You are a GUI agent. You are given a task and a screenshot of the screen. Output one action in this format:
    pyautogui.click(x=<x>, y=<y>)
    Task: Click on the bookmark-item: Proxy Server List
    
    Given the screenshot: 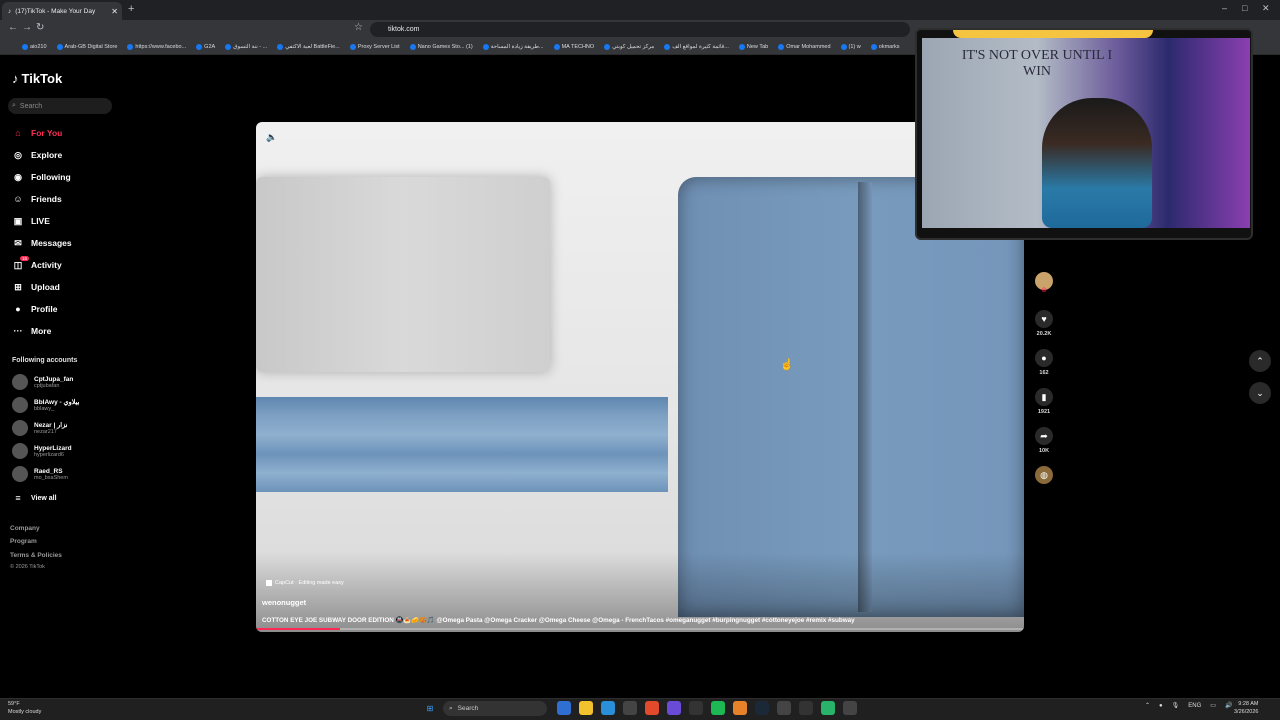 What is the action you would take?
    pyautogui.click(x=374, y=47)
    